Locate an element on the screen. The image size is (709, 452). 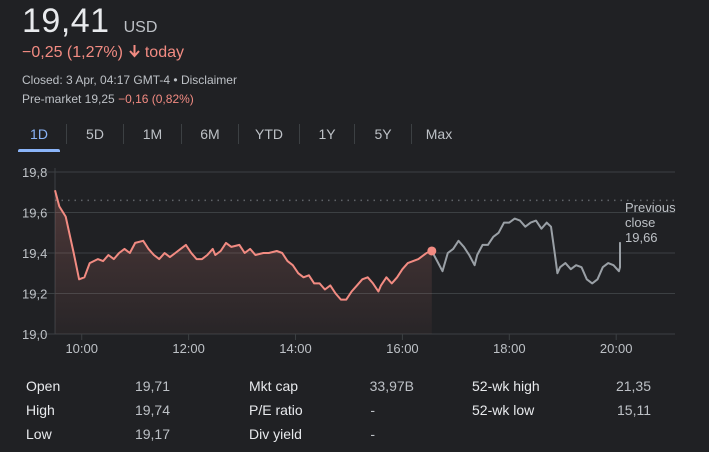
y-tick-label: 19,0 is located at coordinates (34, 334).